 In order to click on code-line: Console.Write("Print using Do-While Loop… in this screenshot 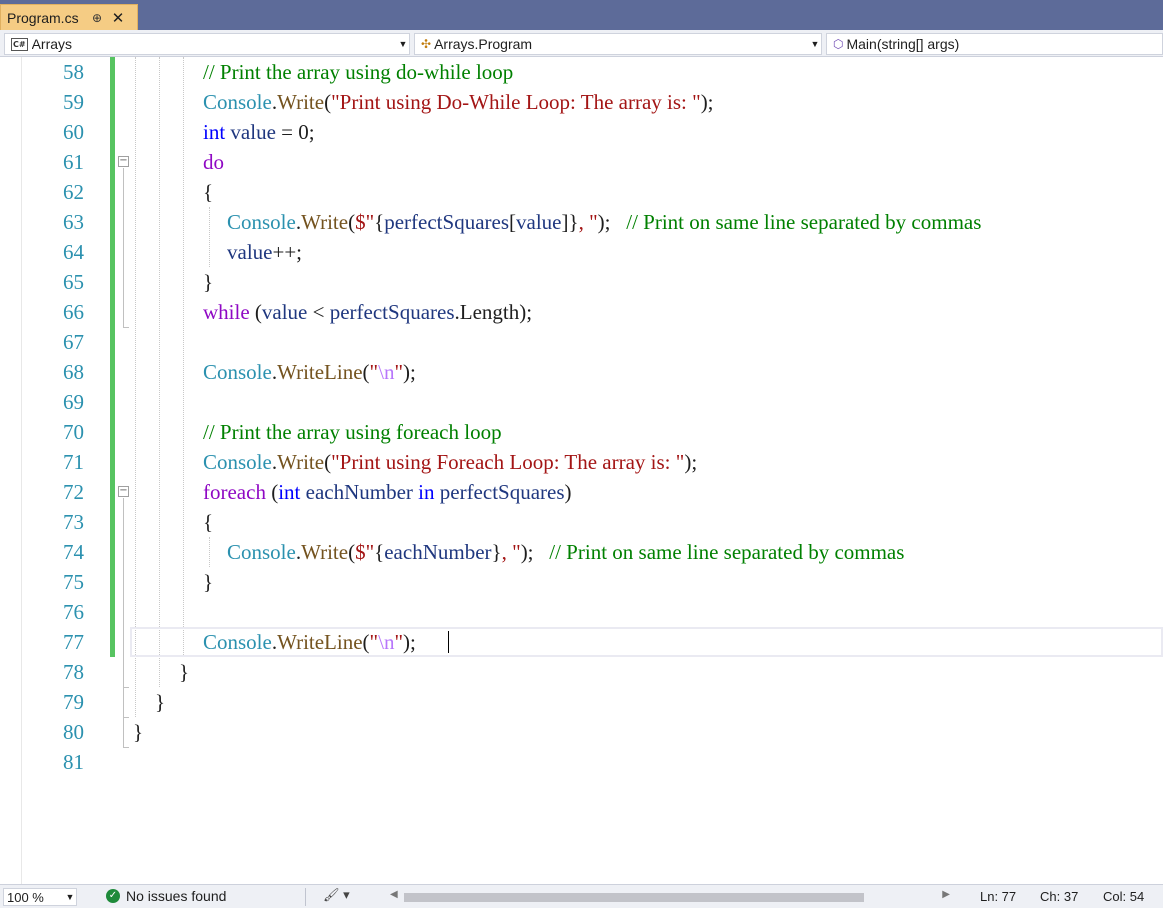, I will do `click(458, 102)`.